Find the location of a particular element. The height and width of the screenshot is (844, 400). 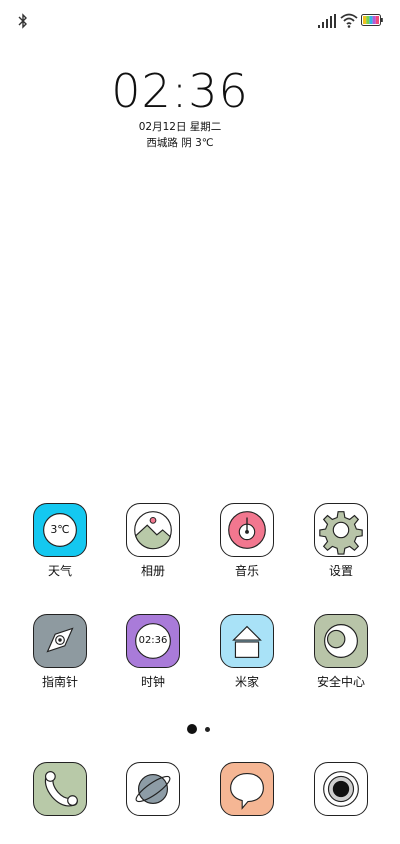

status-bar is located at coordinates (200, 20).